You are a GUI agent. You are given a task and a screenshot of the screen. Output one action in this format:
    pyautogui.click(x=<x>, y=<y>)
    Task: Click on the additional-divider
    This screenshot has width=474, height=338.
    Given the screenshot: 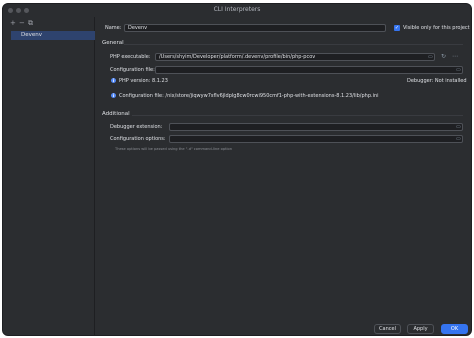 What is the action you would take?
    pyautogui.click(x=297, y=115)
    